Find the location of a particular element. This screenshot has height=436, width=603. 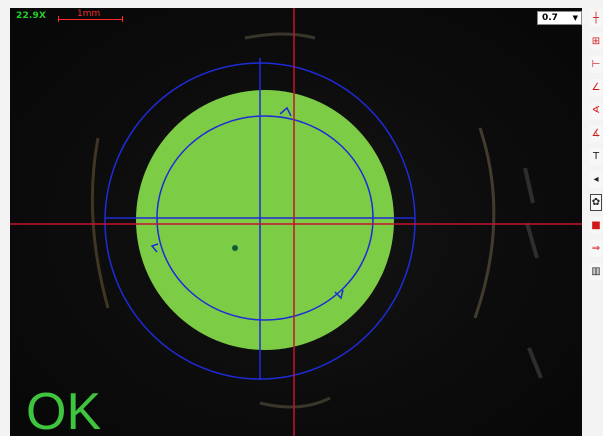

scale-bar is located at coordinates (90, 19).